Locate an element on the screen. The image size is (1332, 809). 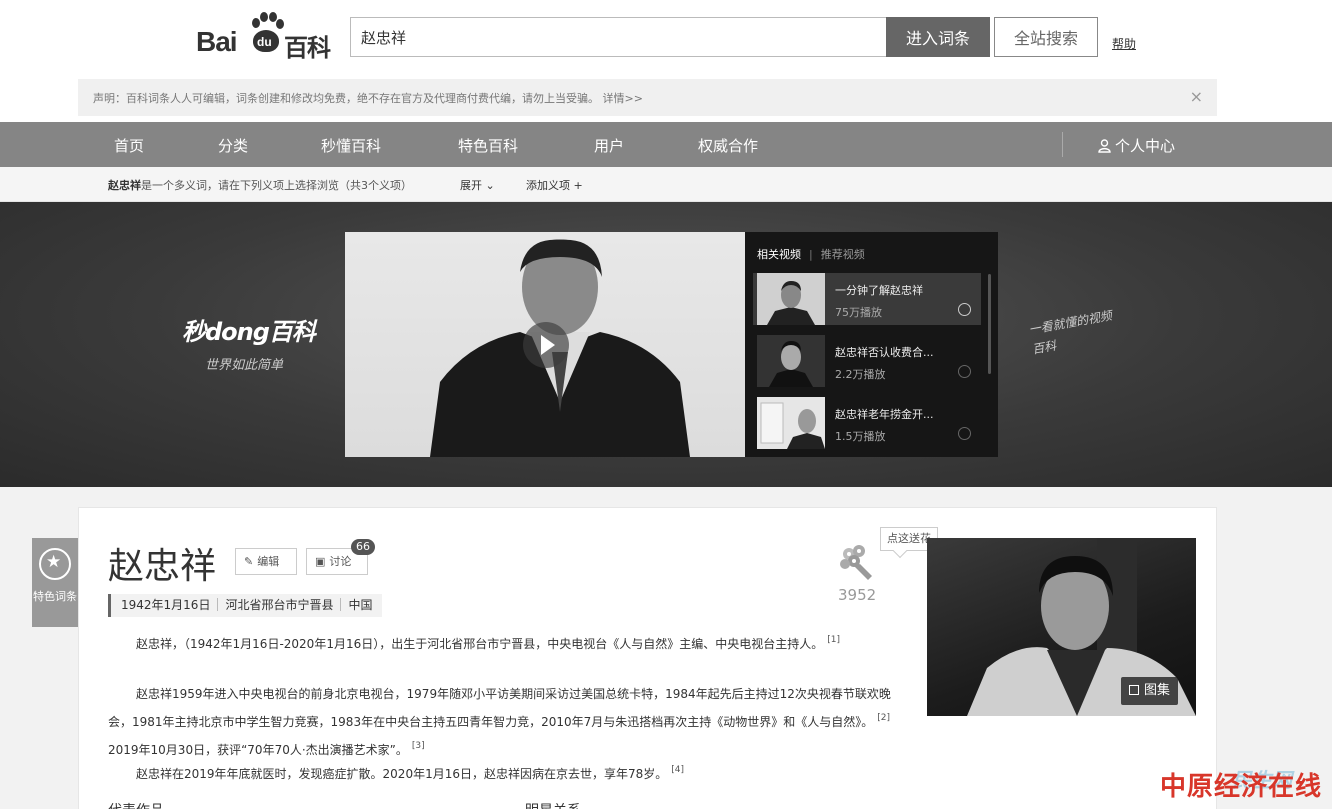
expand-label: 展开 is located at coordinates (471, 185).